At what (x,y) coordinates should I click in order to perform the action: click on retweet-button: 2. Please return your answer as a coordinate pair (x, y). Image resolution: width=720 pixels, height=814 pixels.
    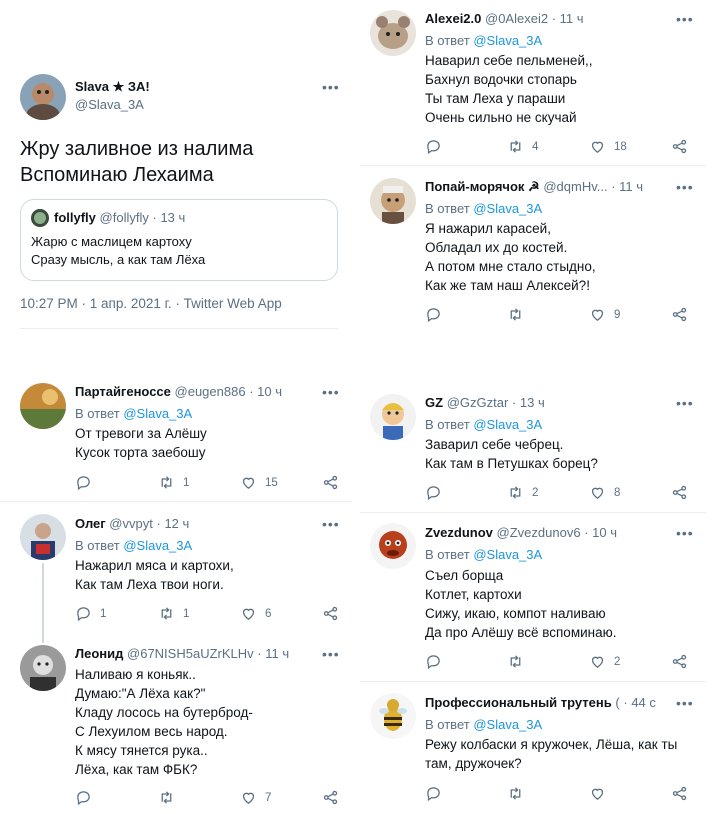
    Looking at the image, I should click on (522, 492).